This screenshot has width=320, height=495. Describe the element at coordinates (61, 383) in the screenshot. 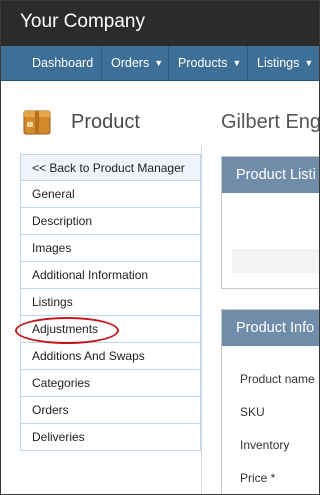

I see `sidebar-item-label: Categories` at that location.